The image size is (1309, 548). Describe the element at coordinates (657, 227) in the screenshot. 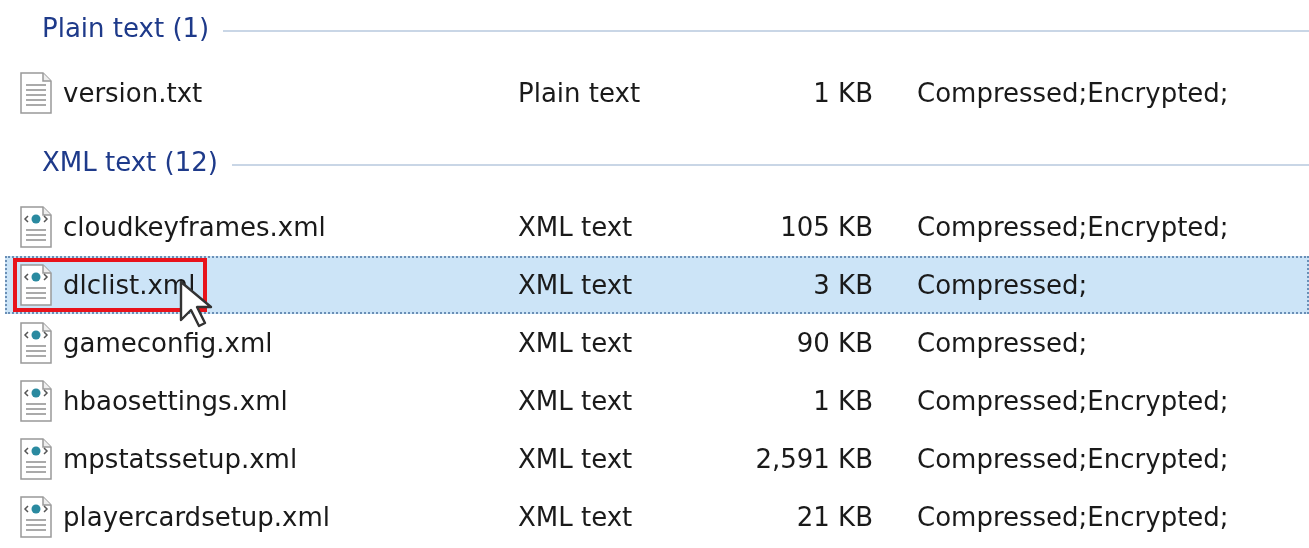

I see `file-row: cloudkeyframes.xml XML text 105 KB Compressed;Encrypted;` at that location.